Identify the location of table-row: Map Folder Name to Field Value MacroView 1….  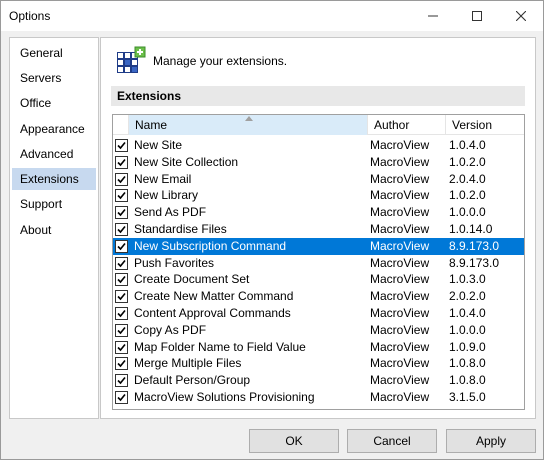
(318, 347).